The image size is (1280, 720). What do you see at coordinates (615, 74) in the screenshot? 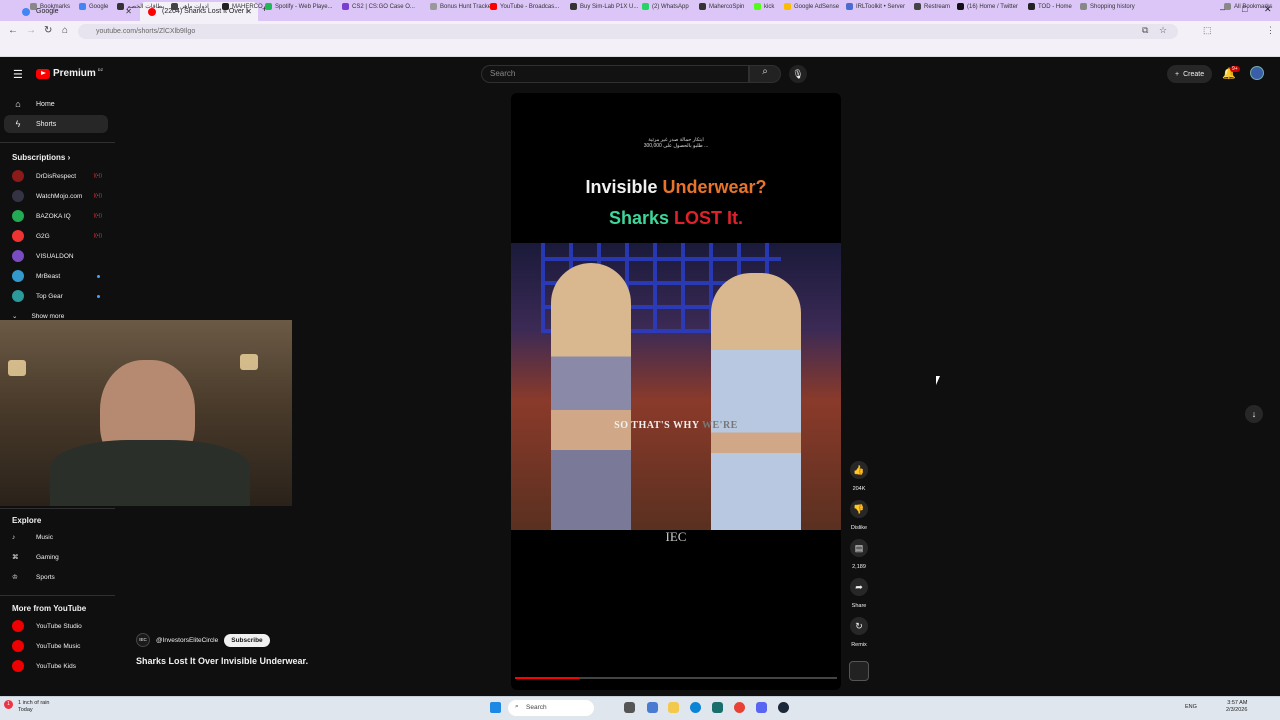
I see `search-input: Search` at bounding box center [615, 74].